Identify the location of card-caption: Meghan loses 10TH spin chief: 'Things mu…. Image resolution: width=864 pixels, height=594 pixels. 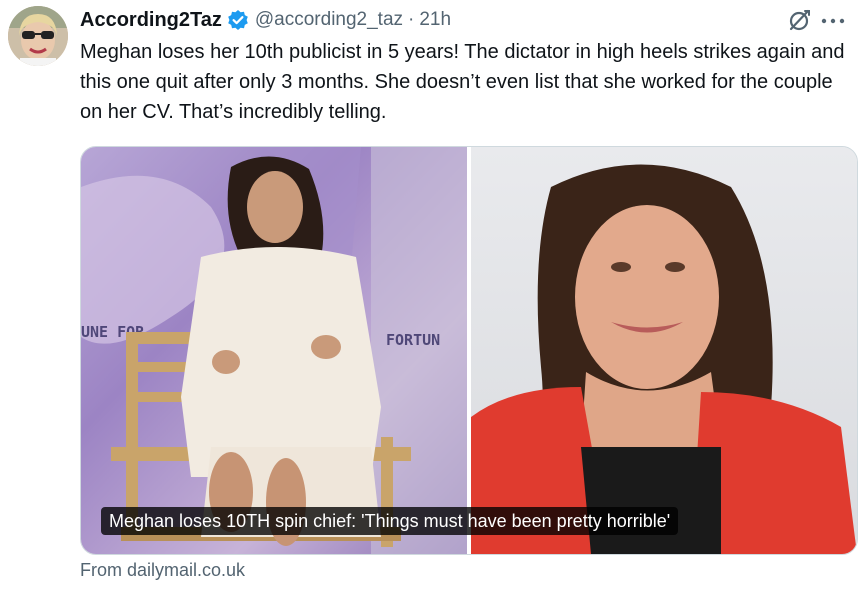
(390, 521).